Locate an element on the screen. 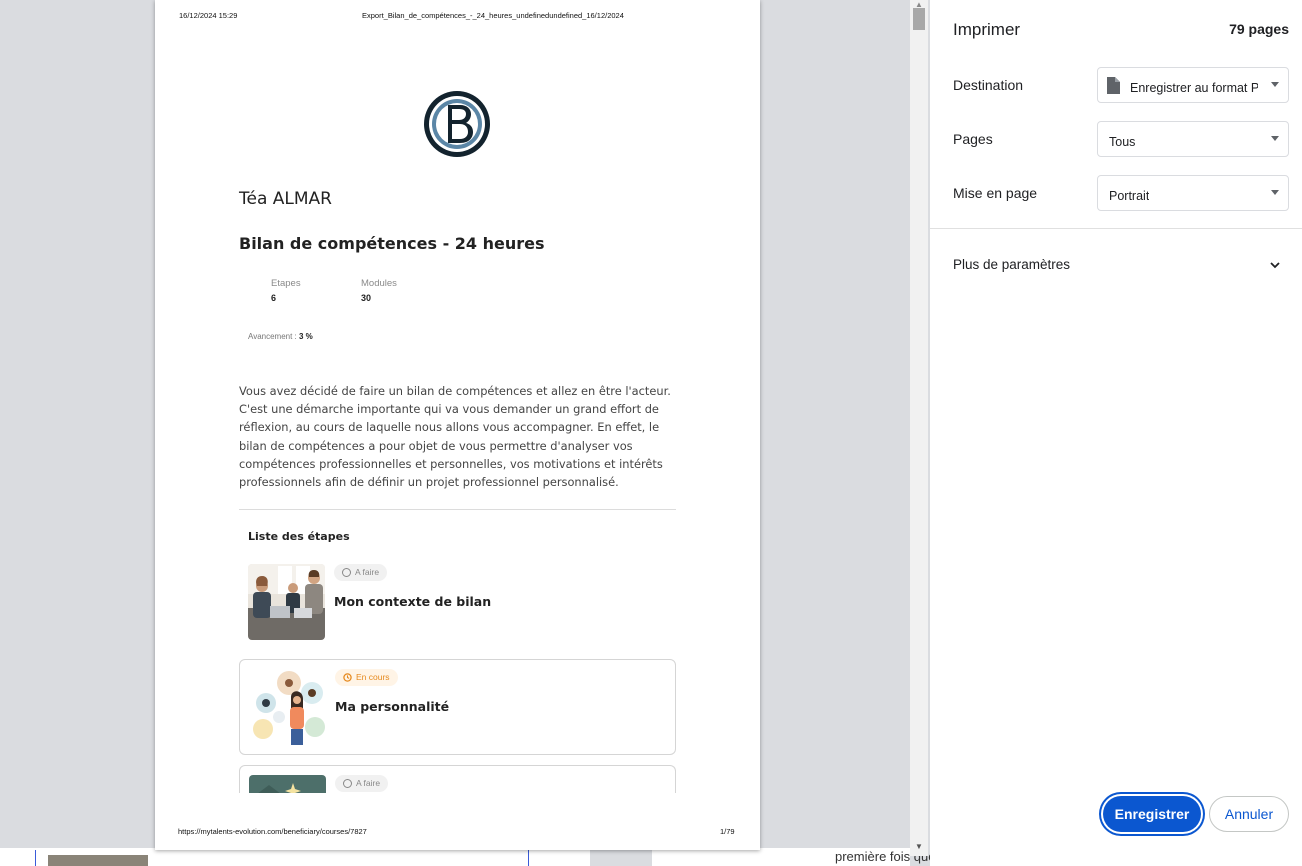  progress-text: Avancement : 3 % is located at coordinates (280, 336).